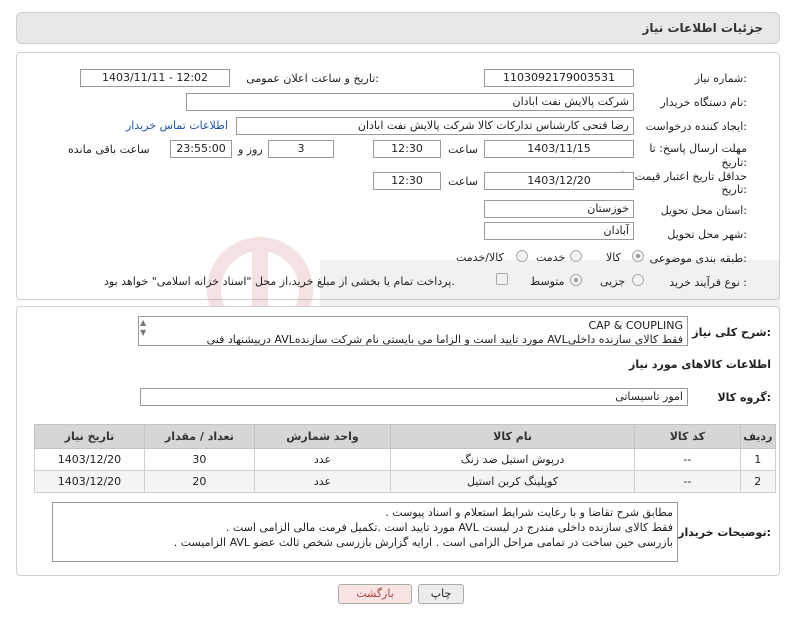  Describe the element at coordinates (407, 181) in the screenshot. I see `validity-time-field: 12:30` at that location.